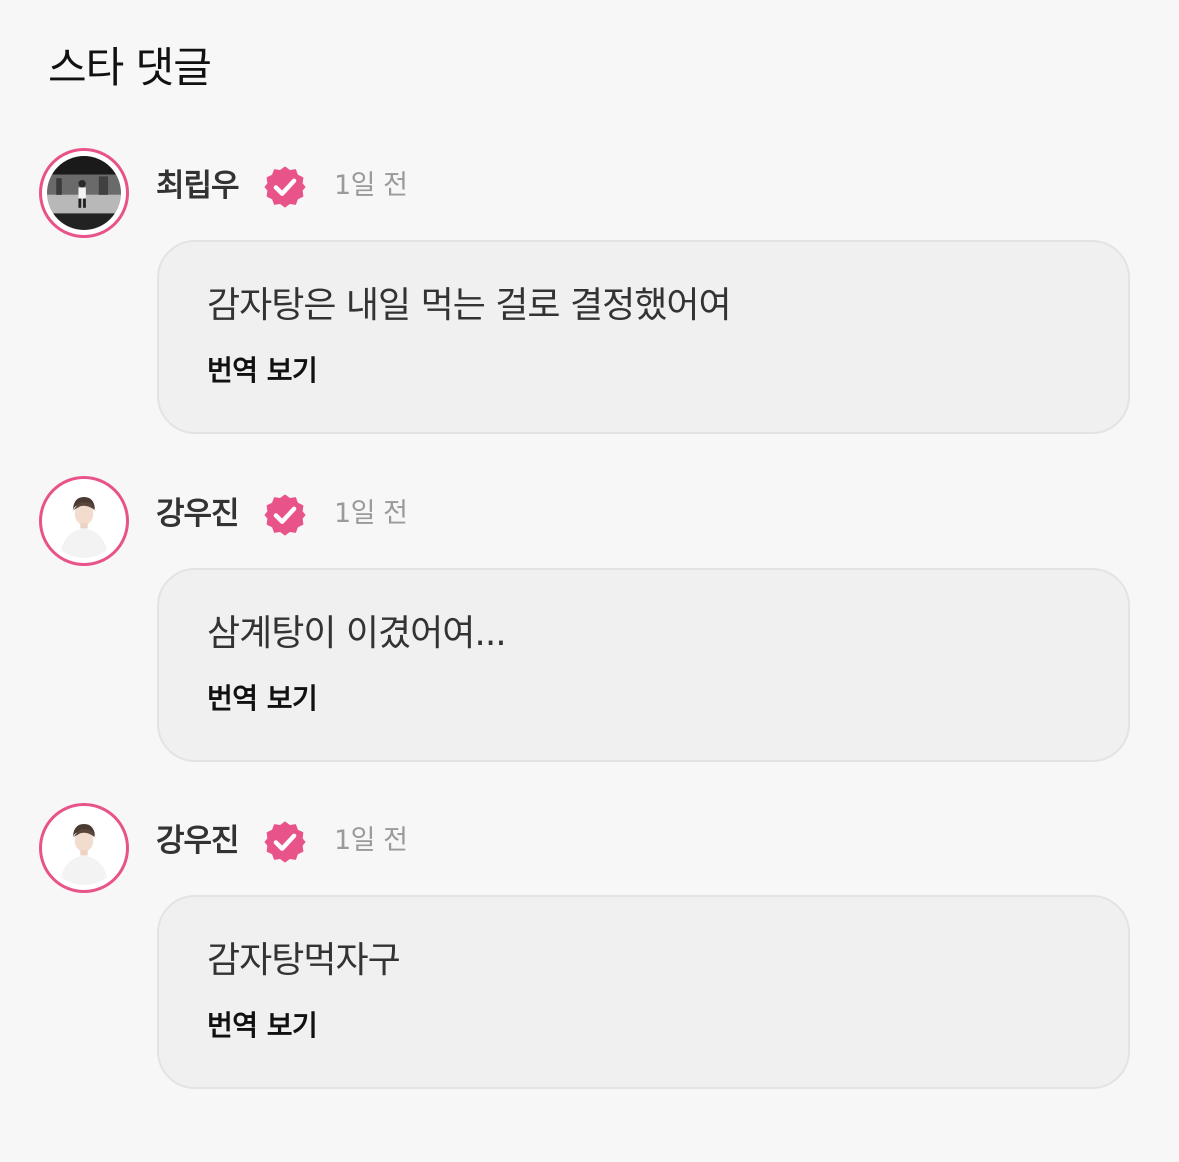 Image resolution: width=1179 pixels, height=1162 pixels. What do you see at coordinates (643, 337) in the screenshot?
I see `comment-bubble: 감자탕은 내일 먹는 걸로 결정했어여 번역 보기` at bounding box center [643, 337].